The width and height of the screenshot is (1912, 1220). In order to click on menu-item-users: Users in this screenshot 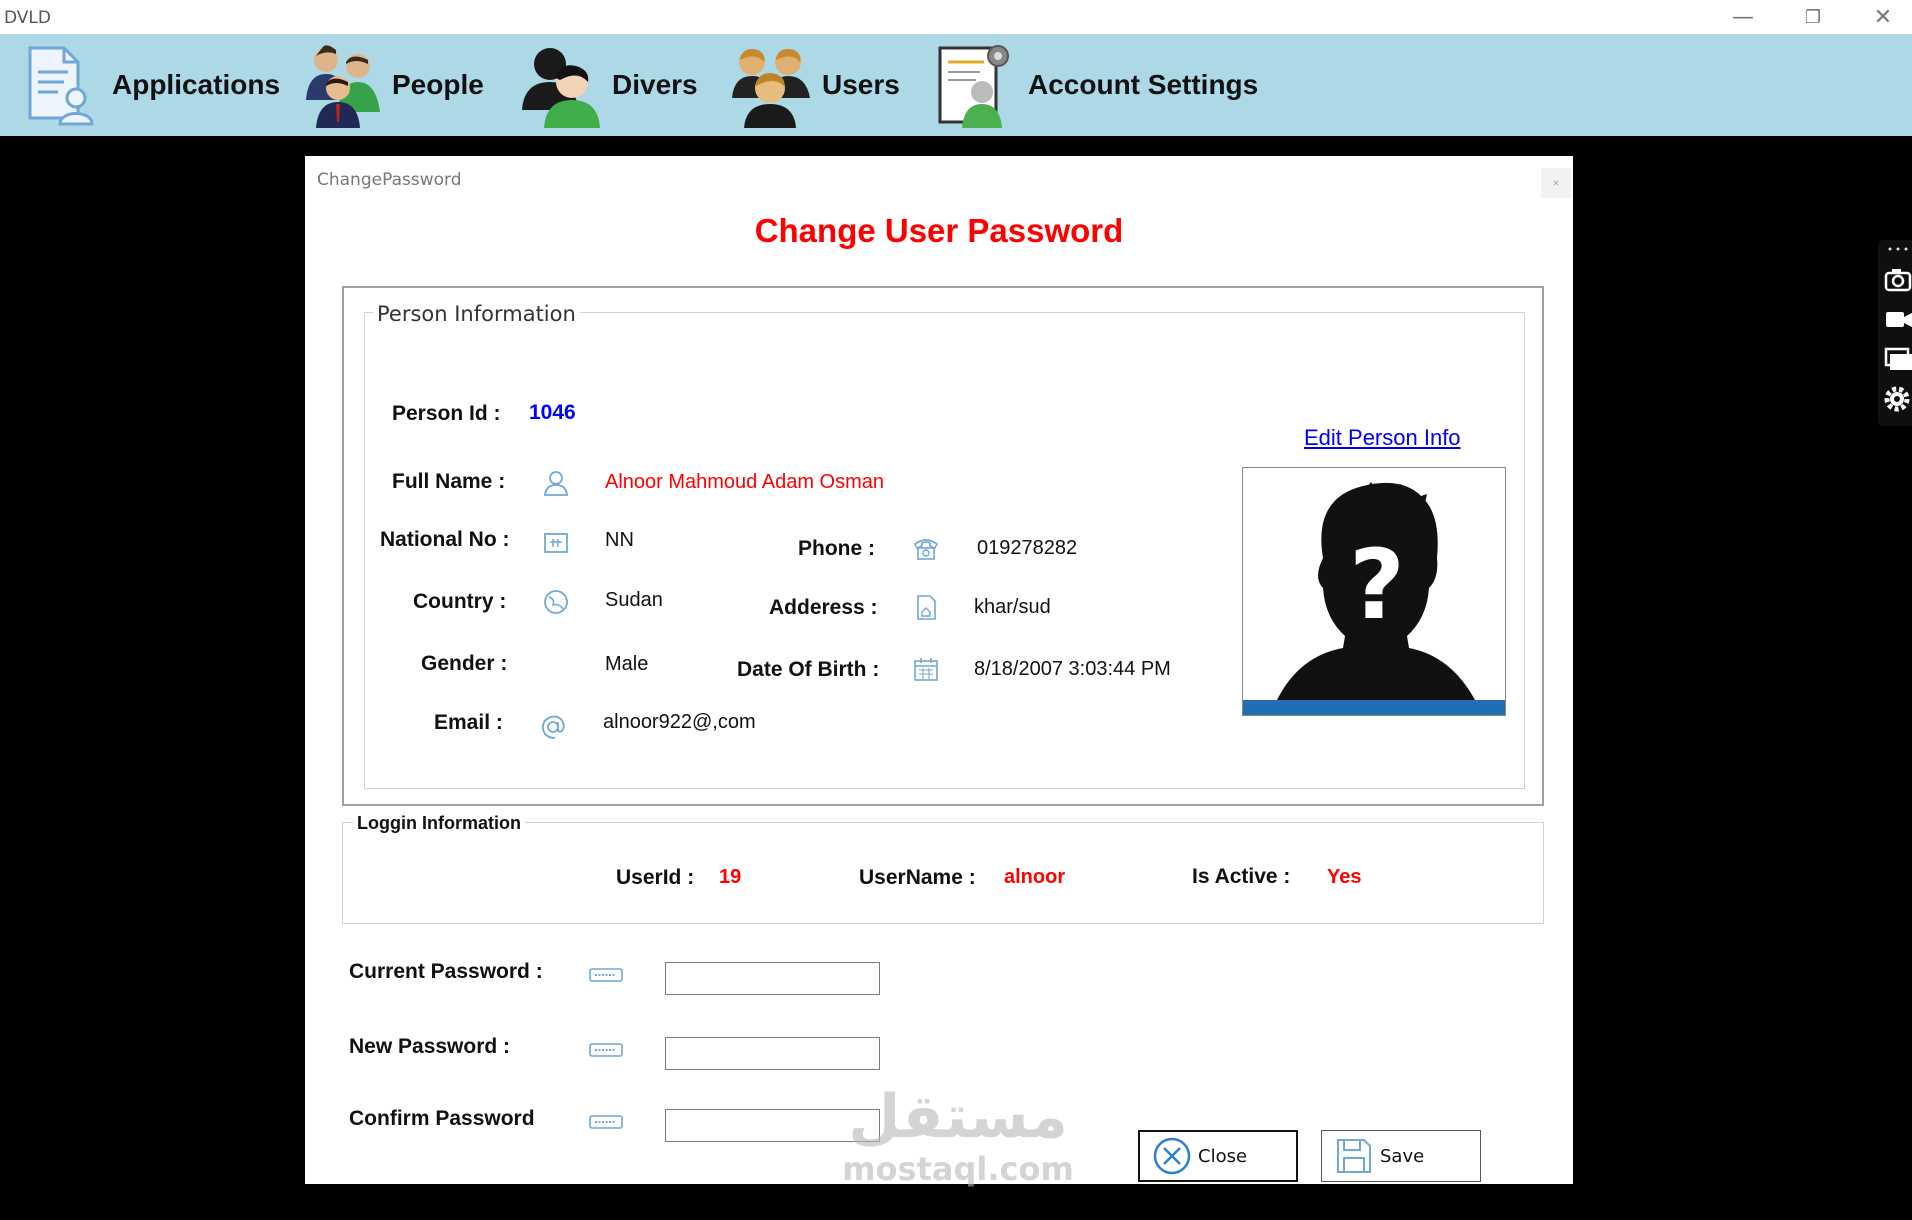, I will do `click(815, 85)`.